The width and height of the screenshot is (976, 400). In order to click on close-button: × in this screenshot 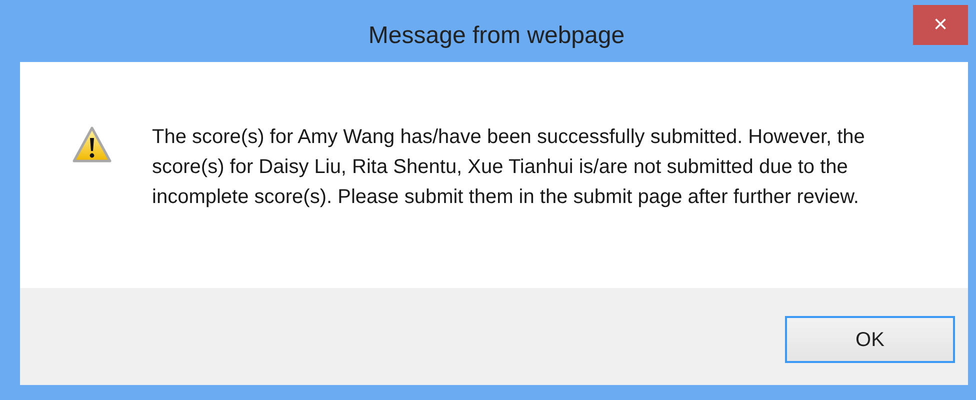, I will do `click(940, 25)`.